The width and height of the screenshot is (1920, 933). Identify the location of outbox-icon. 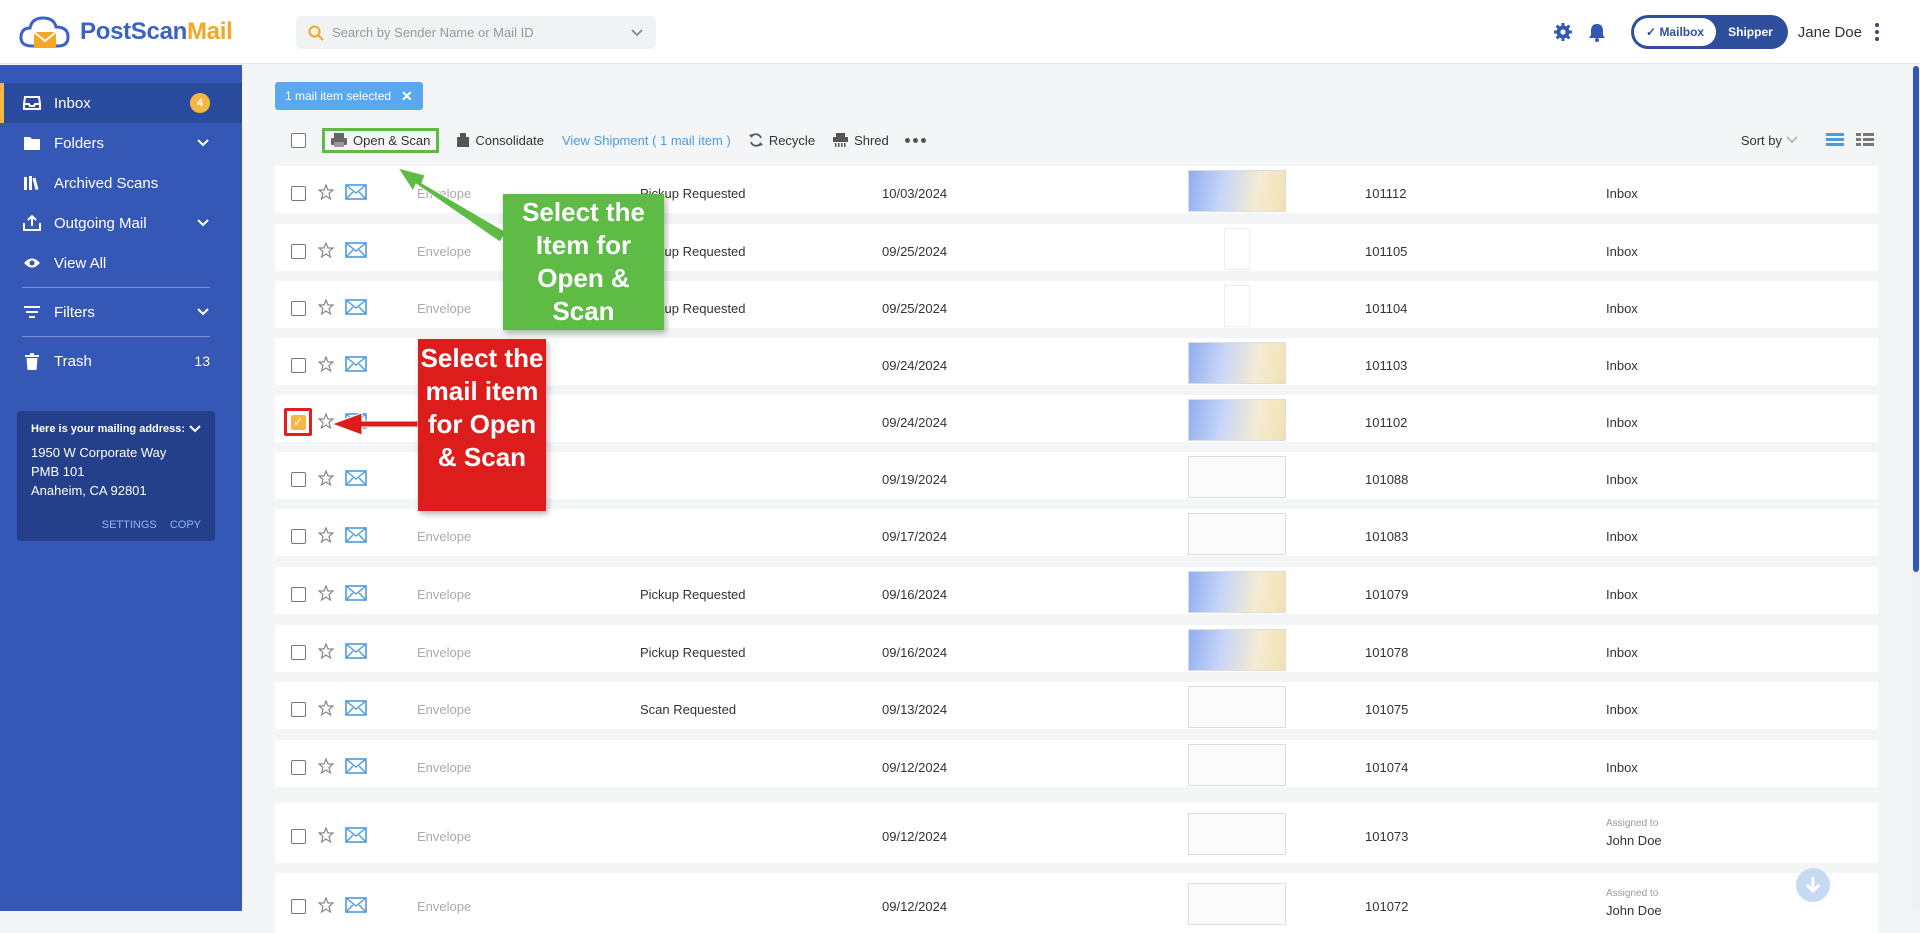
(32, 223).